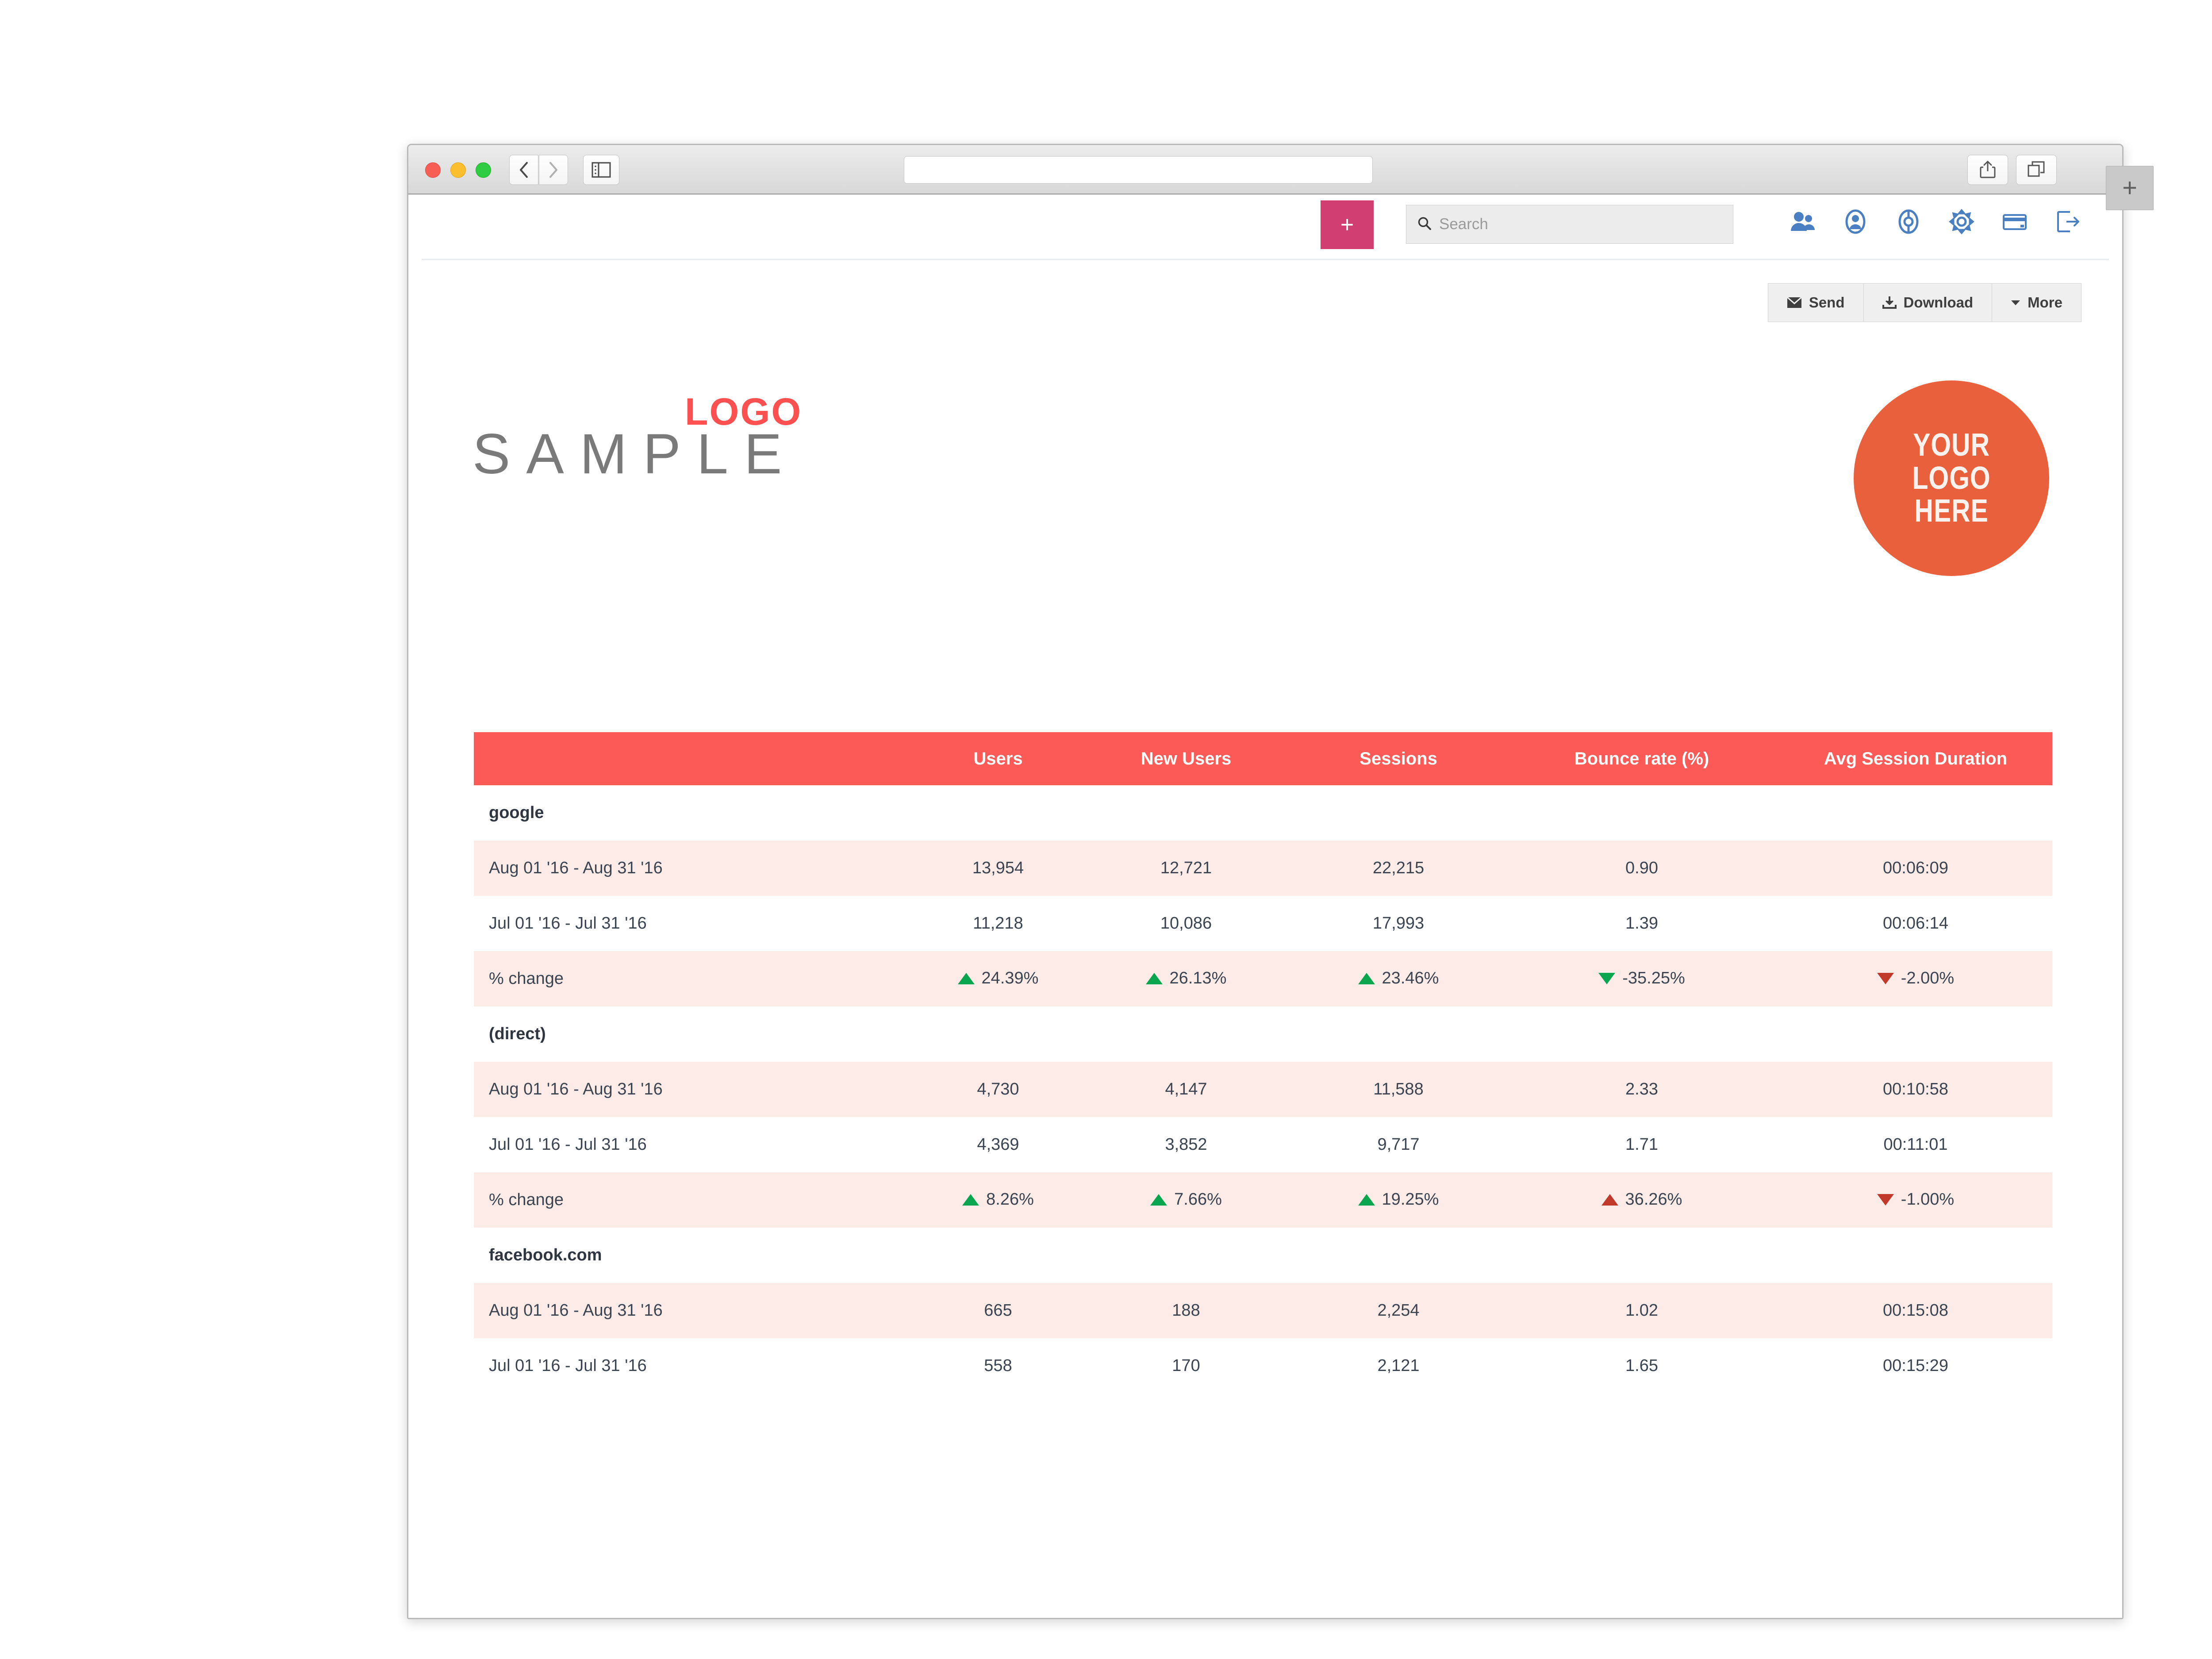 The image size is (2212, 1659). I want to click on search-placeholder-text: Search, so click(1464, 224).